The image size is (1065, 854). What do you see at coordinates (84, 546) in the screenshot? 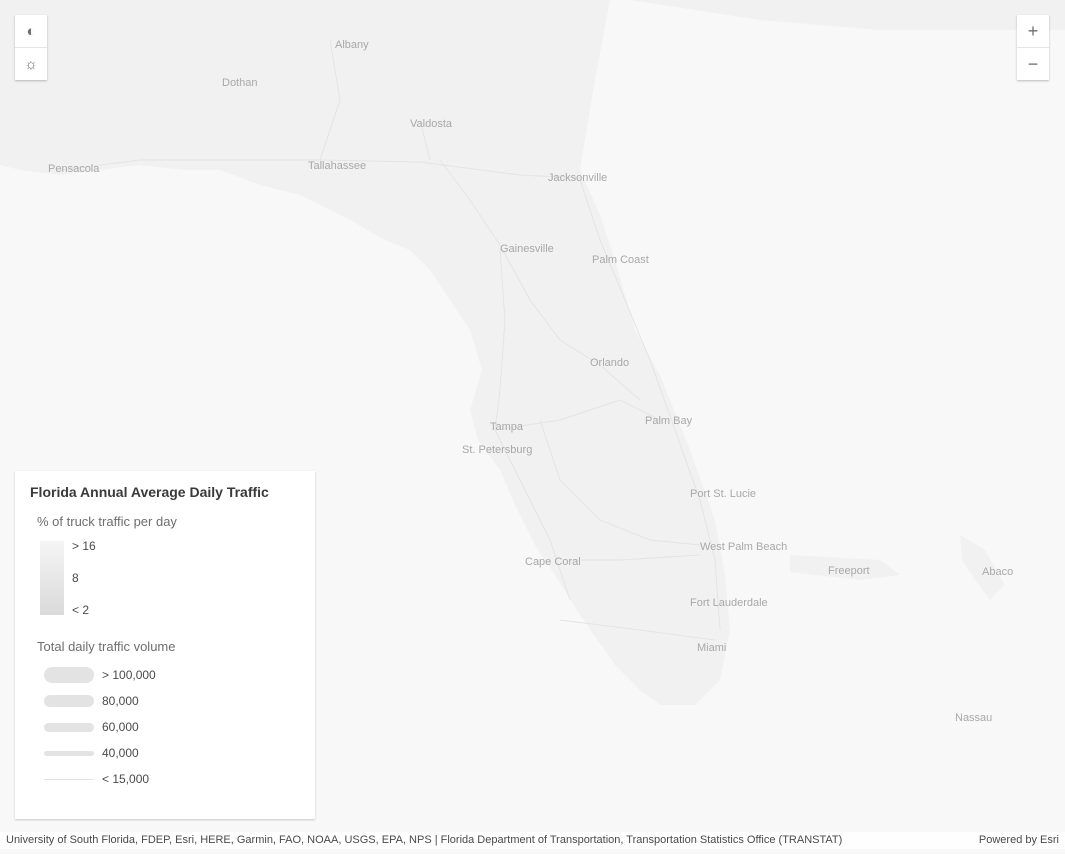
I see `ramp-label-high: > 16` at bounding box center [84, 546].